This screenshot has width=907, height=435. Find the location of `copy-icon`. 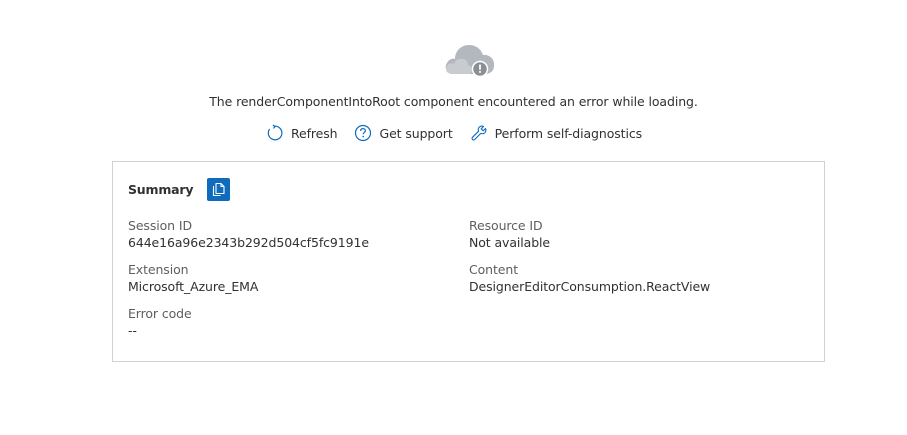

copy-icon is located at coordinates (218, 189).